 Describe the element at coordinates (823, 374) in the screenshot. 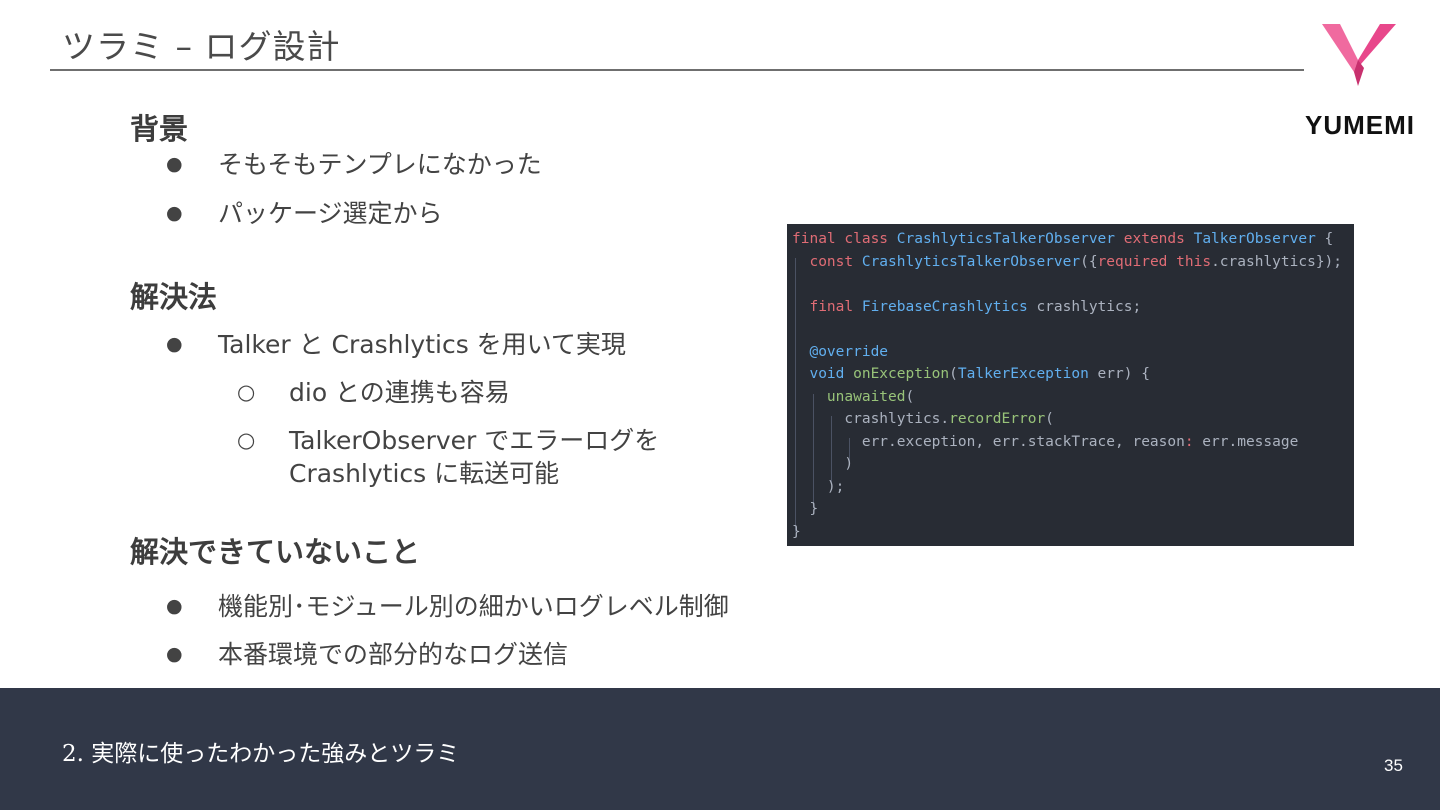

I see `code-token: void` at that location.